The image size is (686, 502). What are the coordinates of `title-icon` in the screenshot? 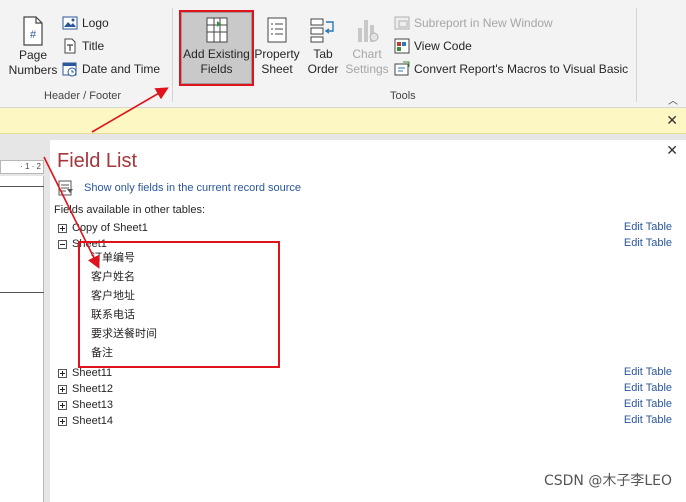 It's located at (70, 46).